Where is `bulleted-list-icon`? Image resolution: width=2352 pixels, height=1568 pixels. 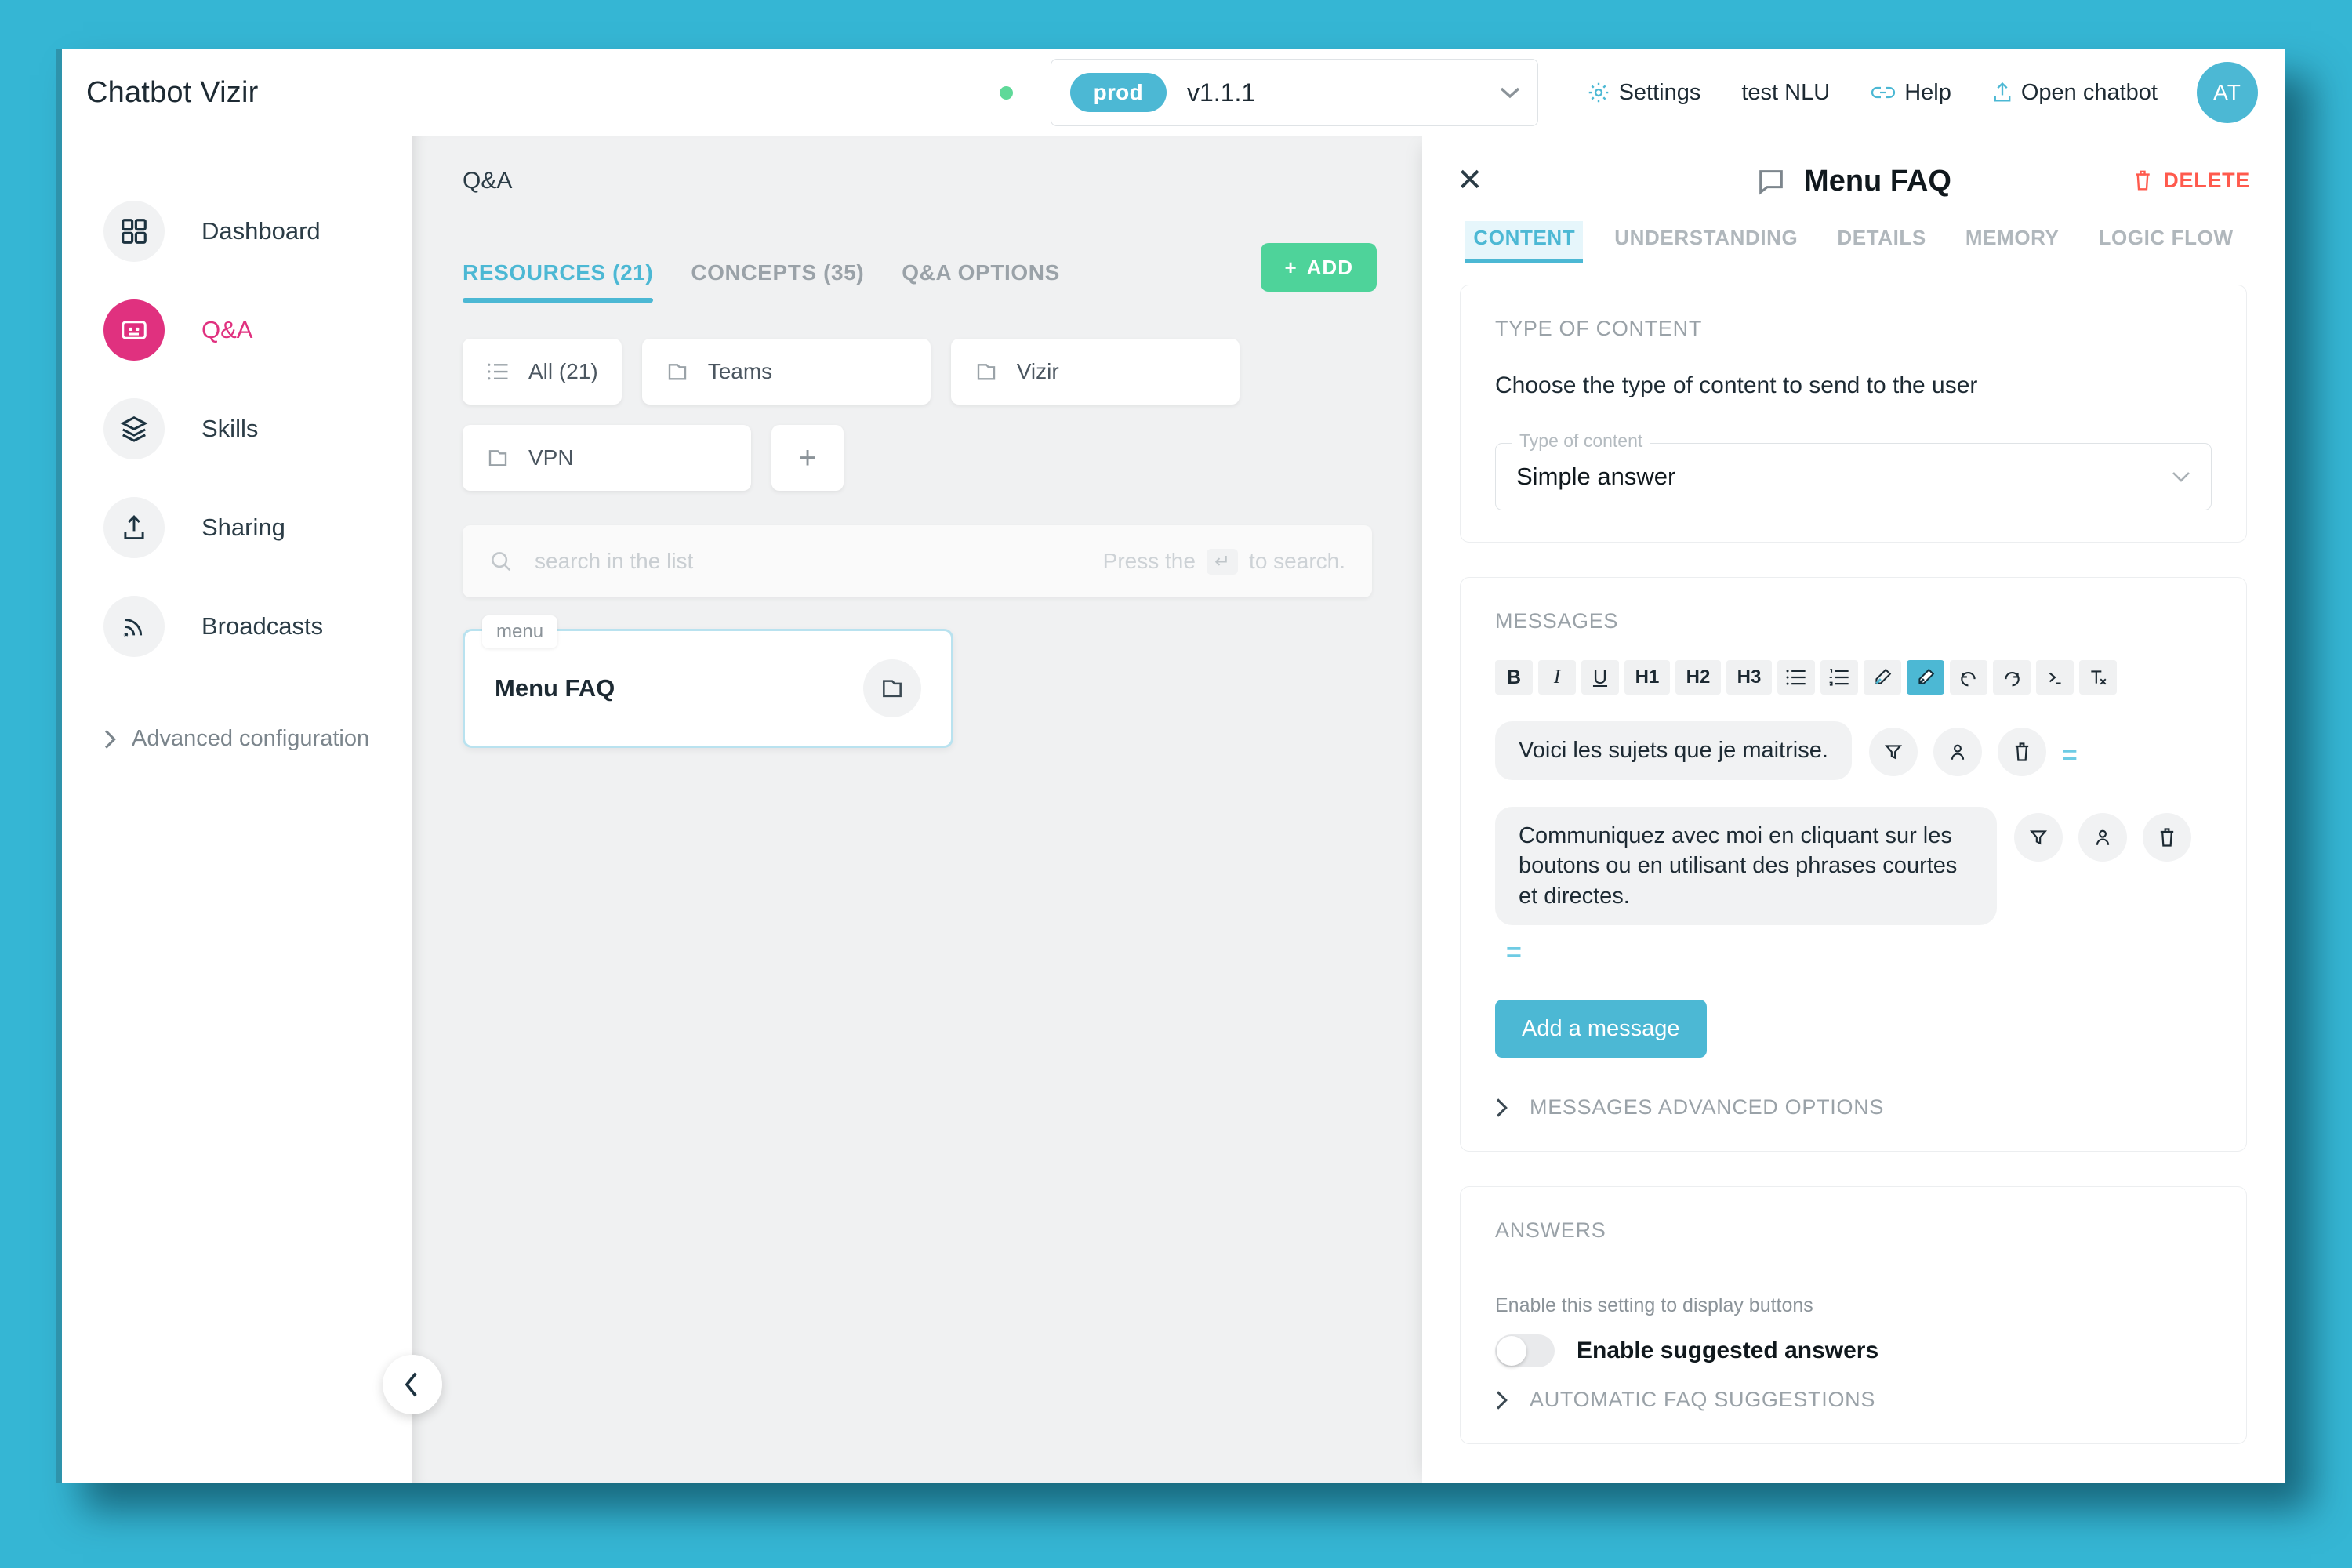
bulleted-list-icon is located at coordinates (1796, 677).